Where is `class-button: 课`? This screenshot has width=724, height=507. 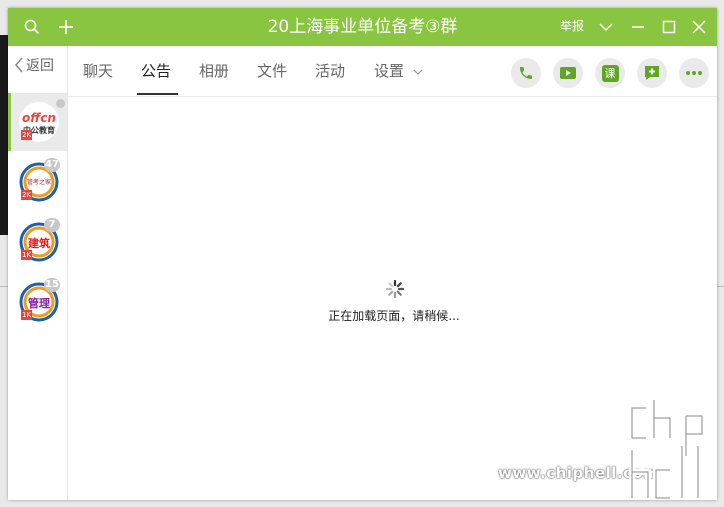 class-button: 课 is located at coordinates (610, 73).